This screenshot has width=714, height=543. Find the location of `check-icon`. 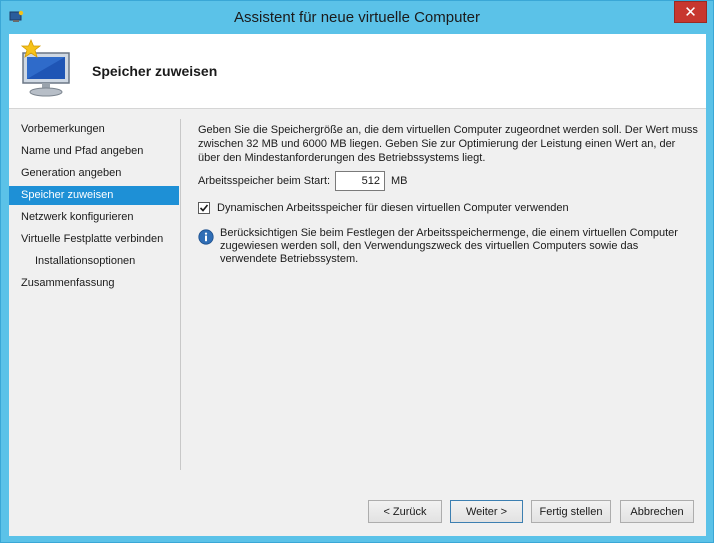

check-icon is located at coordinates (204, 208).